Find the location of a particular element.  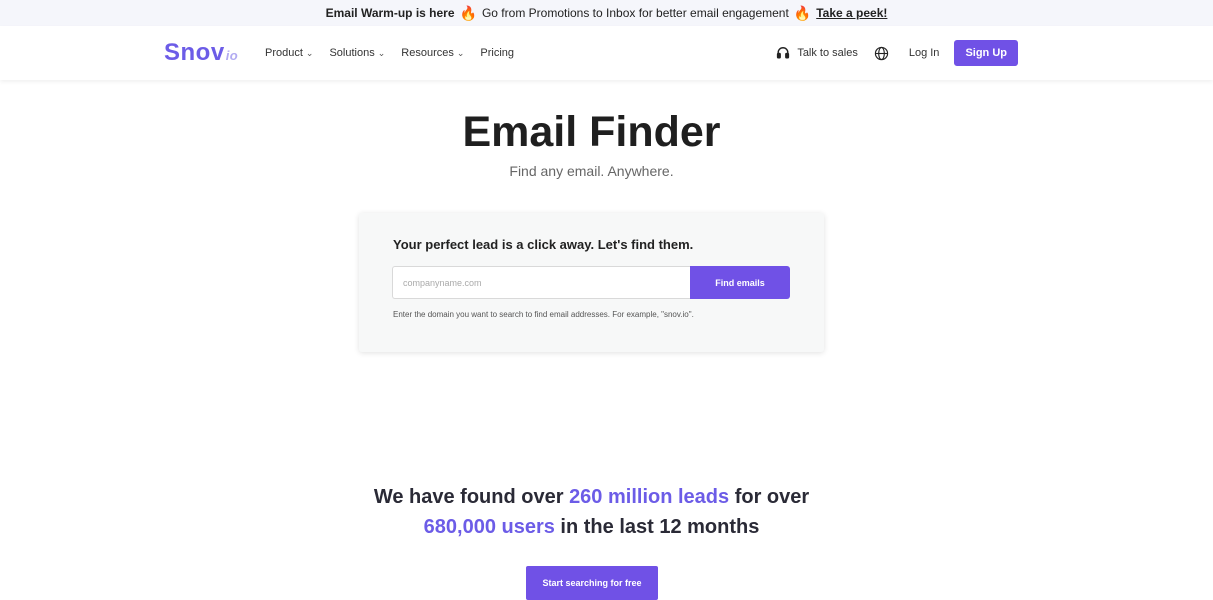

nav-item-label: Pricing is located at coordinates (497, 53).